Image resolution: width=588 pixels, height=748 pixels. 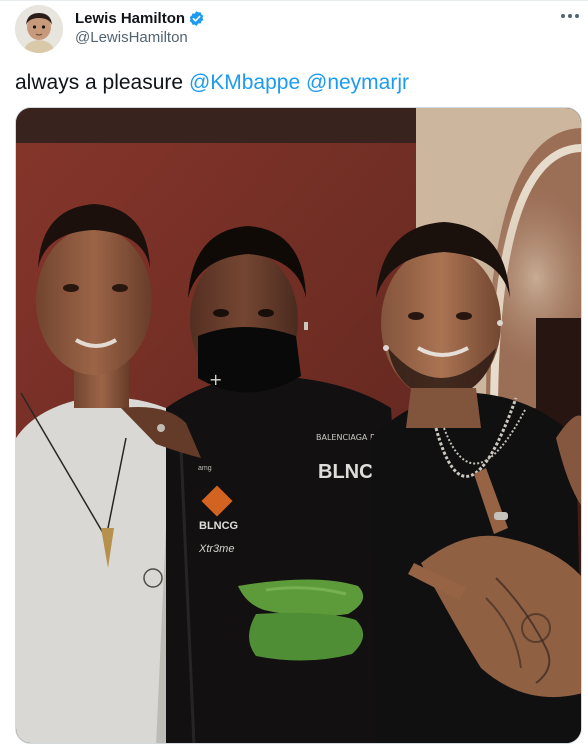 What do you see at coordinates (294, 0) in the screenshot?
I see `top-divider` at bounding box center [294, 0].